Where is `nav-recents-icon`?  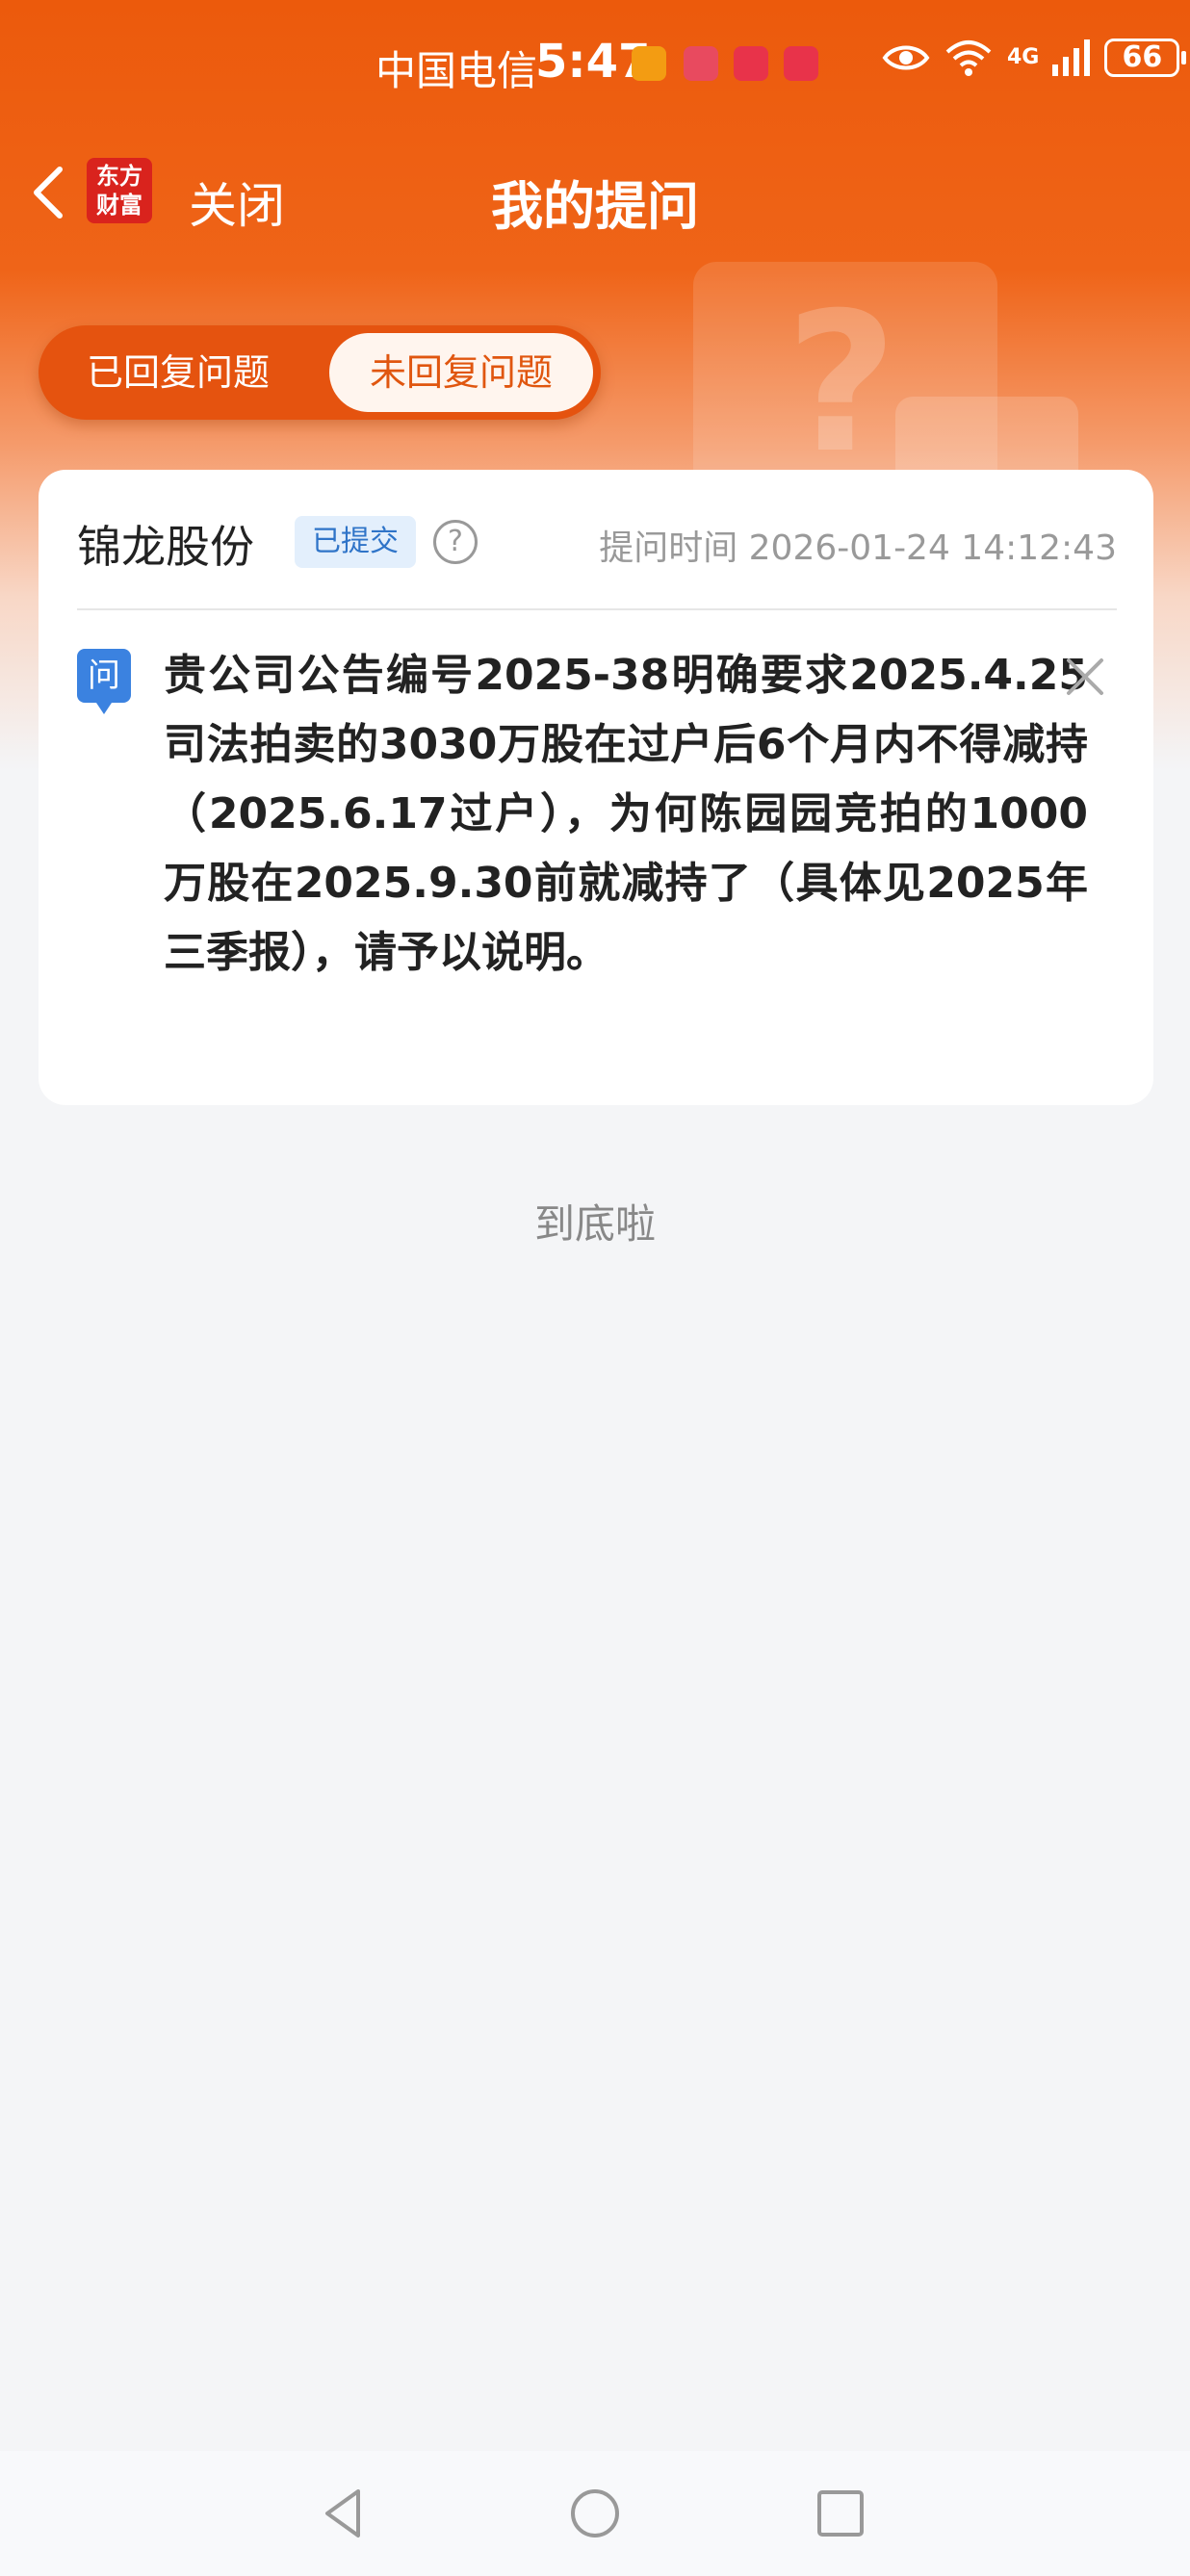 nav-recents-icon is located at coordinates (841, 2513).